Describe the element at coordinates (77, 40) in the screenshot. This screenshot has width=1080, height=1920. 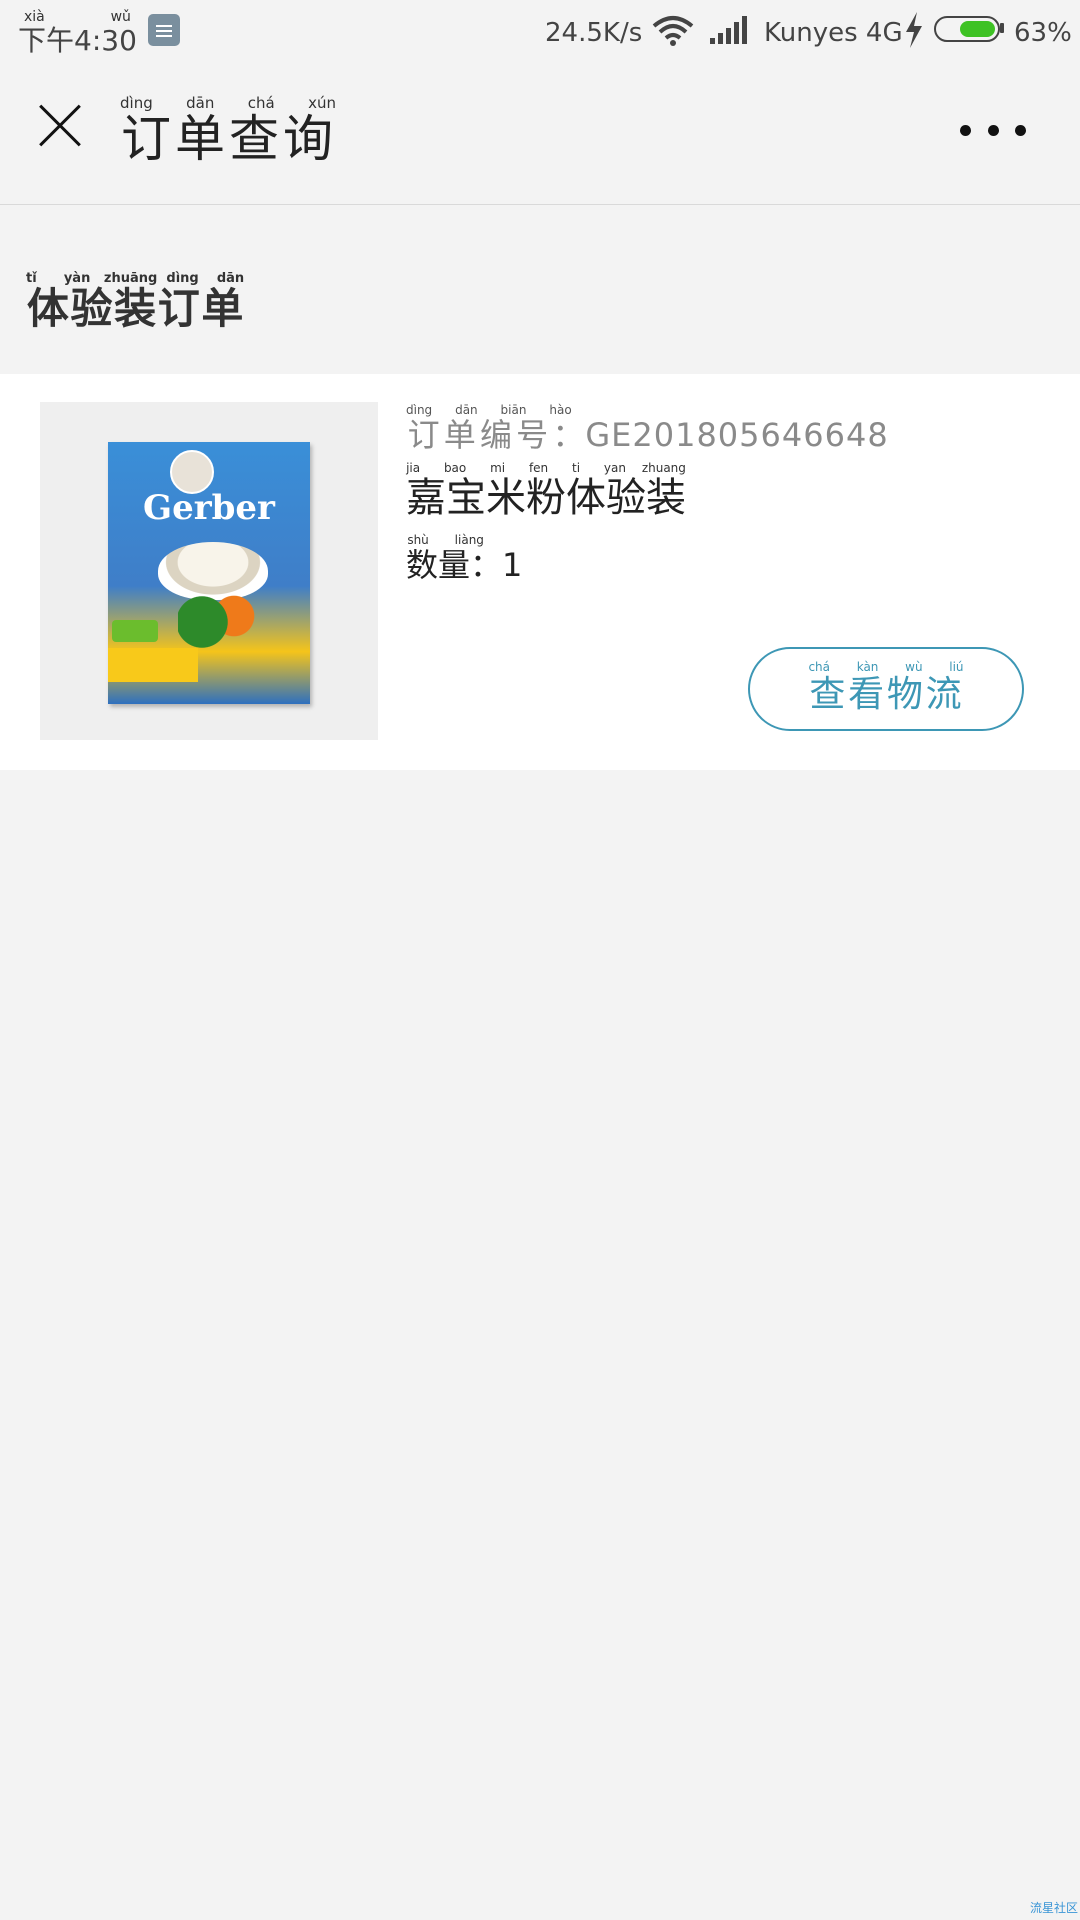
I see `status-time-text: 下午4:30` at that location.